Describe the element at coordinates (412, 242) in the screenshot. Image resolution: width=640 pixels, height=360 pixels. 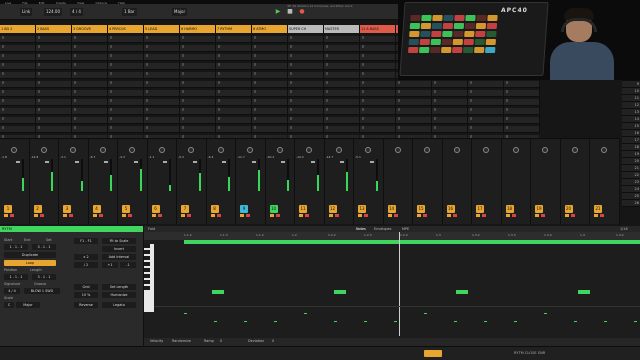
I see `loop-brace` at that location.